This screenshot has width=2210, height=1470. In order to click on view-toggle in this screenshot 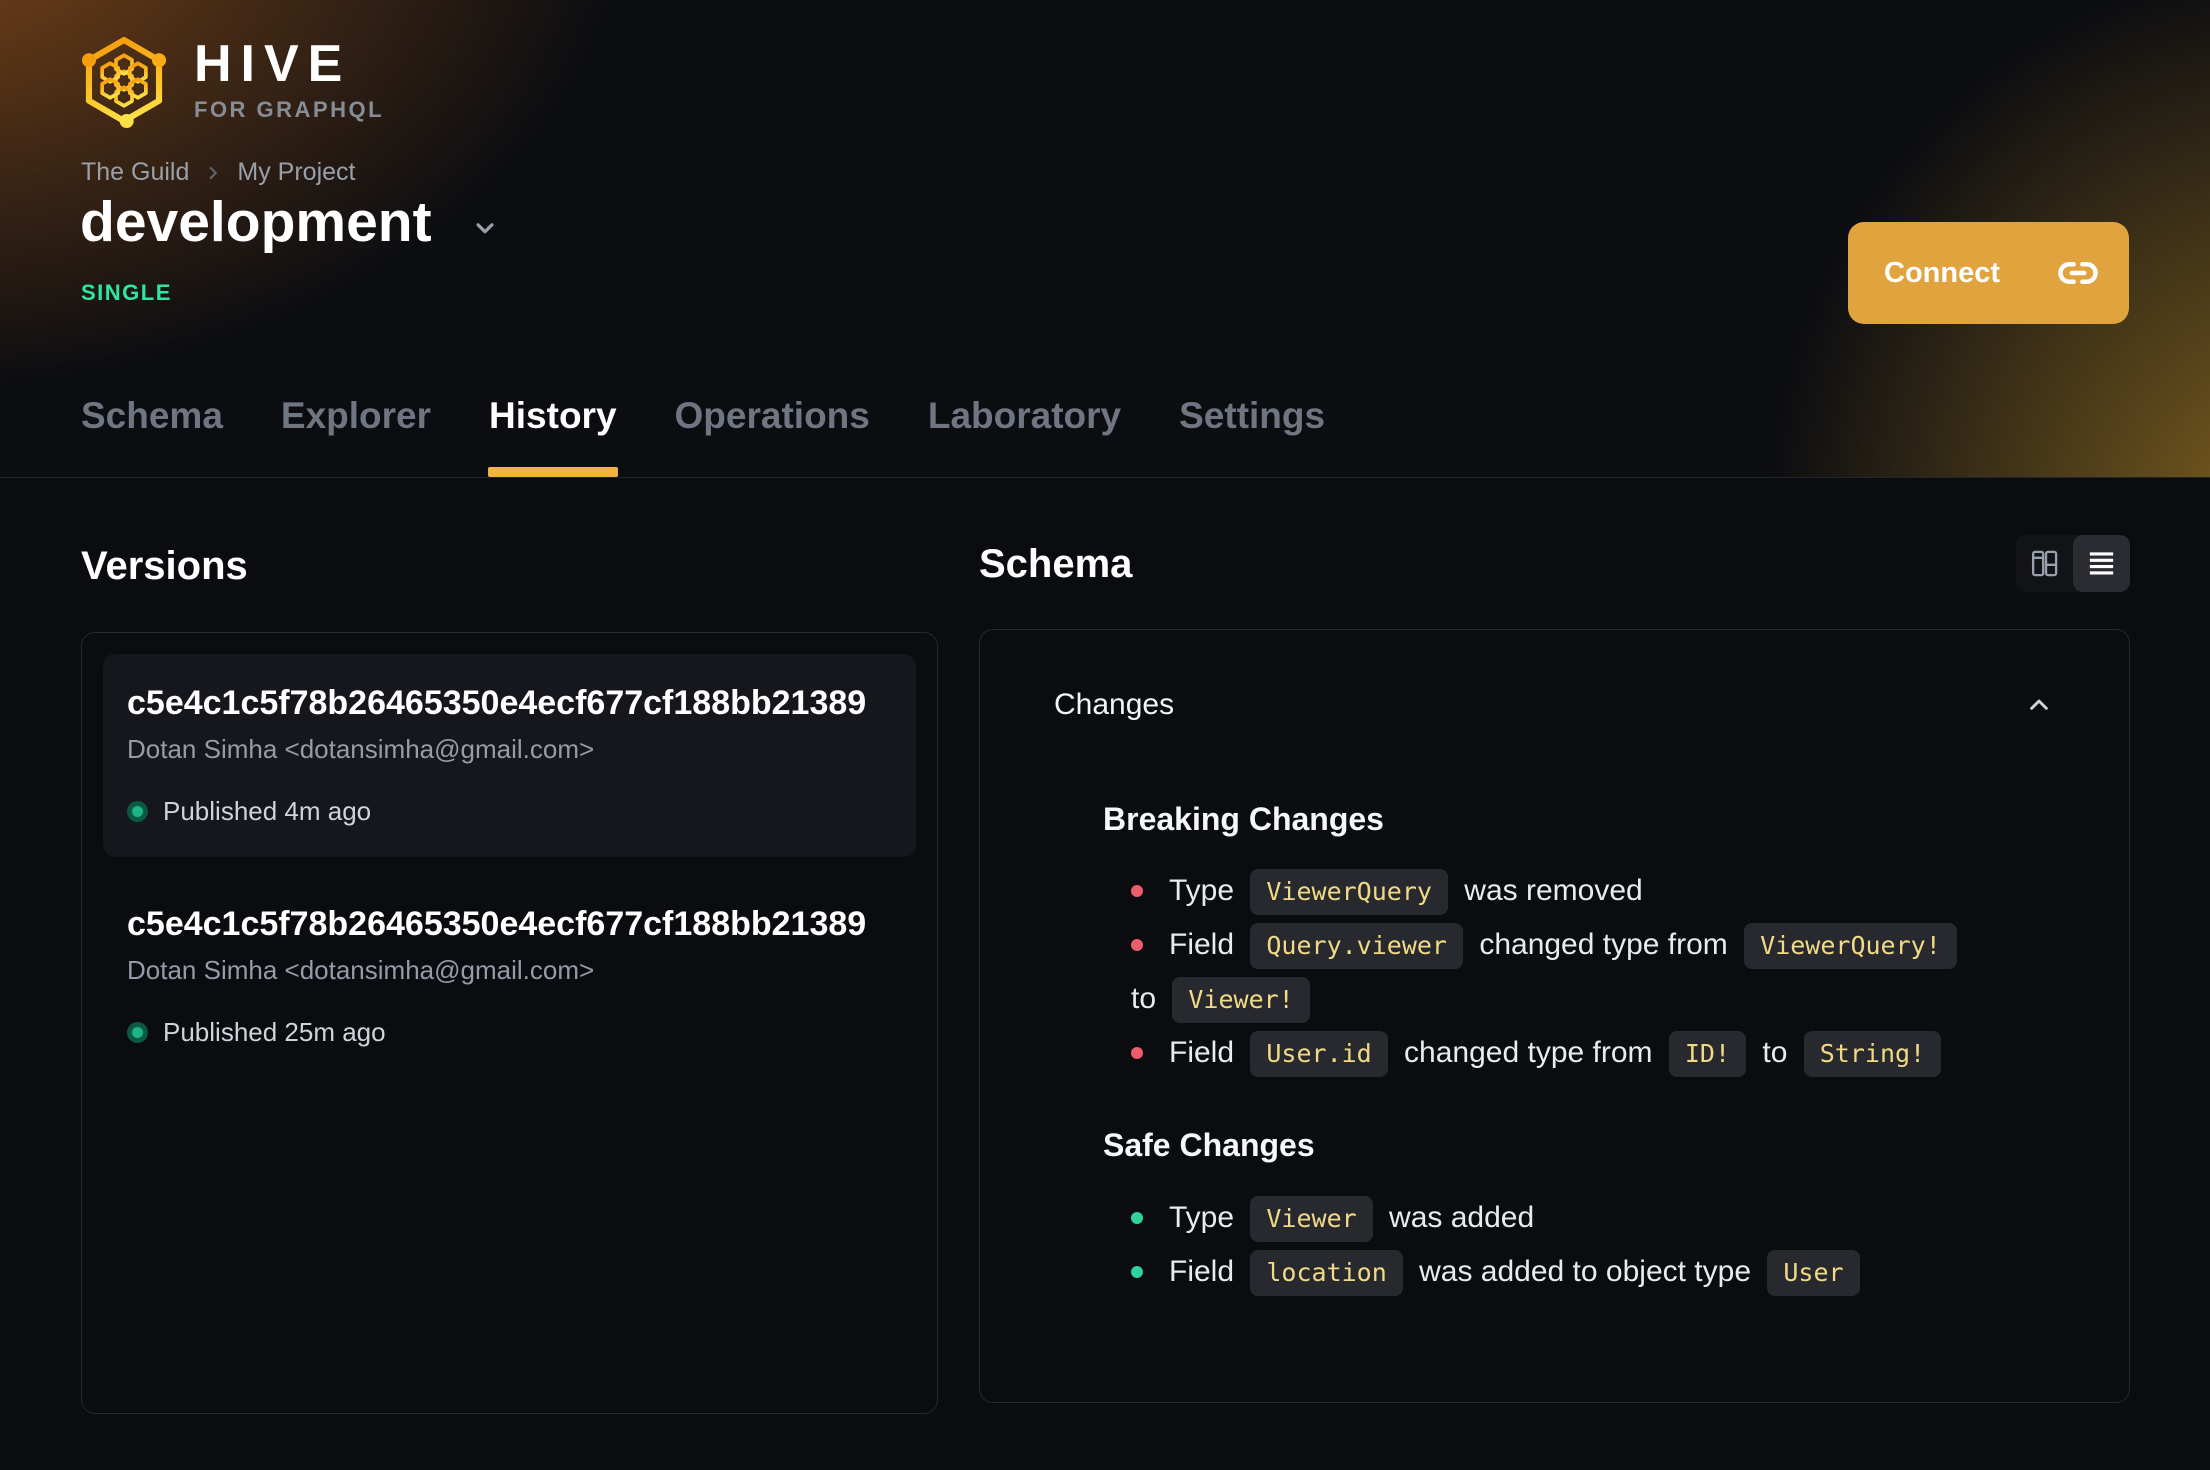, I will do `click(2073, 563)`.